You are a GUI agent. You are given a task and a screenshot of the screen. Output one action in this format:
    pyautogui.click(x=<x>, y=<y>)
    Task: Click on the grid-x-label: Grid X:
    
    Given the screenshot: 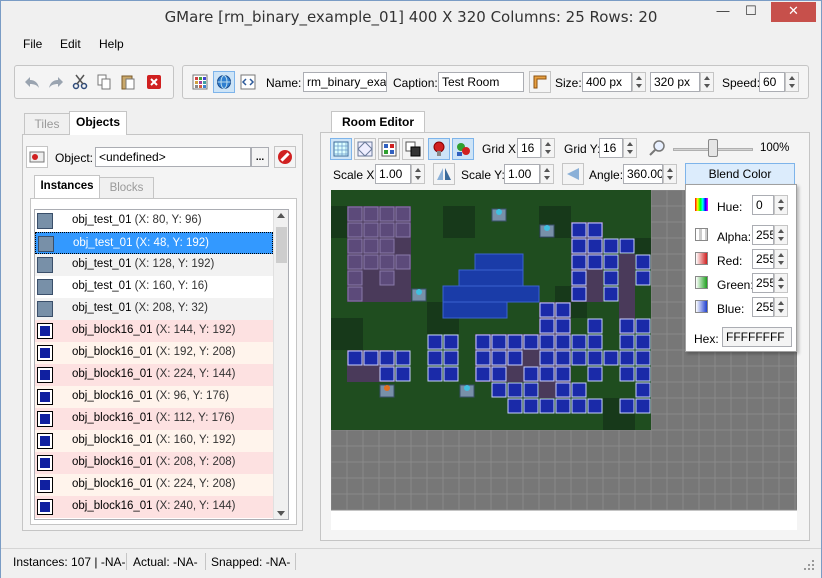 What is the action you would take?
    pyautogui.click(x=501, y=149)
    